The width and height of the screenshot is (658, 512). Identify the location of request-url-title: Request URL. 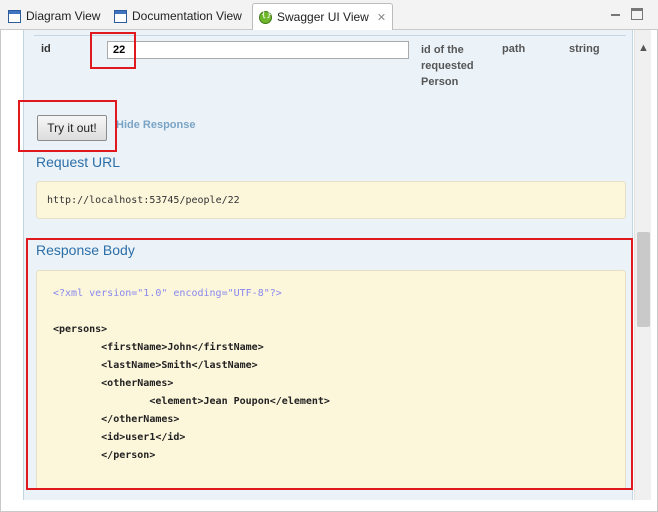
(78, 162).